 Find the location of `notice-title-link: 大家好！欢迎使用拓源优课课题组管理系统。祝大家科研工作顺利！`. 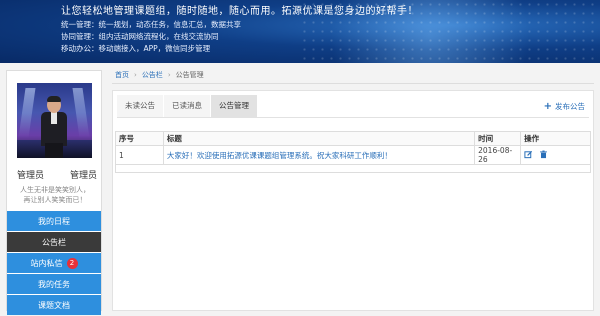

notice-title-link: 大家好！欢迎使用拓源优课课题组管理系统。祝大家科研工作顺利！ is located at coordinates (319, 155).